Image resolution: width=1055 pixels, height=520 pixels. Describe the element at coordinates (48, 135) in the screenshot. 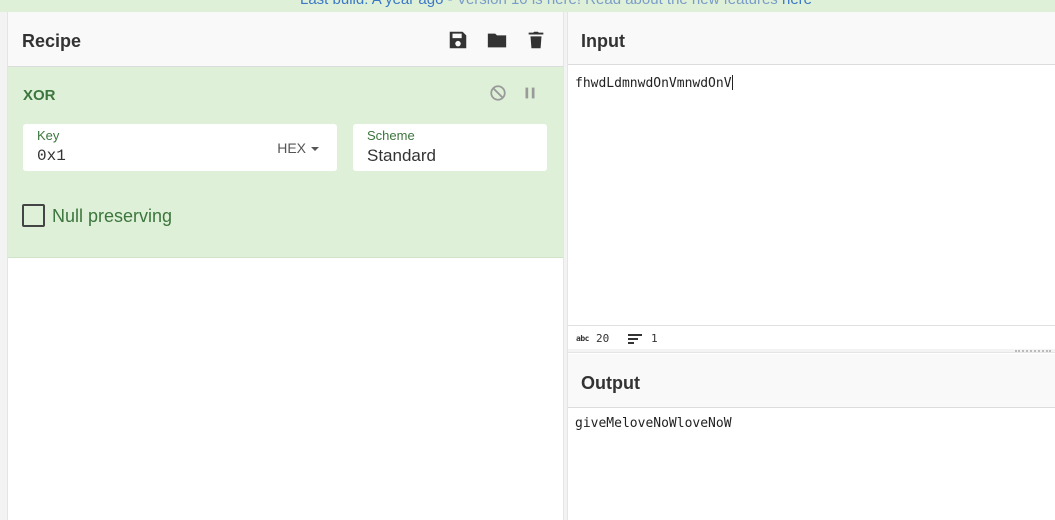

I see `key-label: Key` at that location.